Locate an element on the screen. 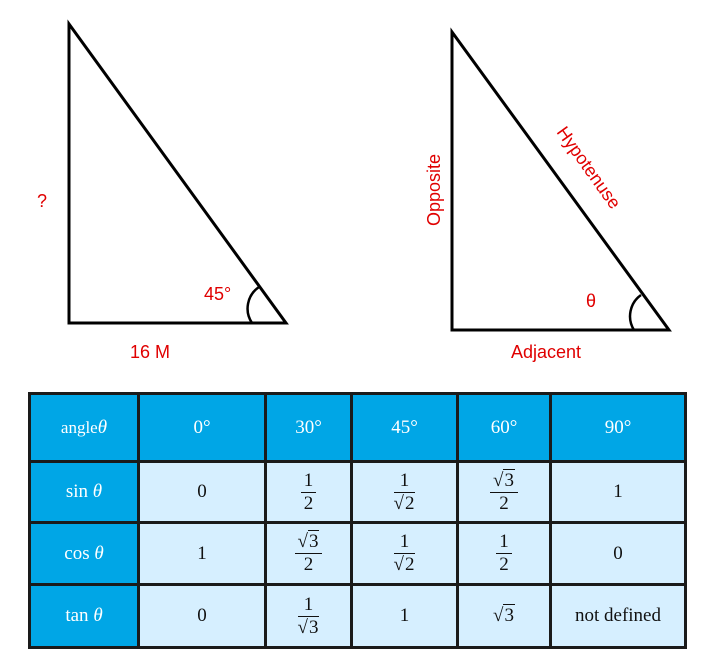 The image size is (704, 659). function-name: sin is located at coordinates (77, 491).